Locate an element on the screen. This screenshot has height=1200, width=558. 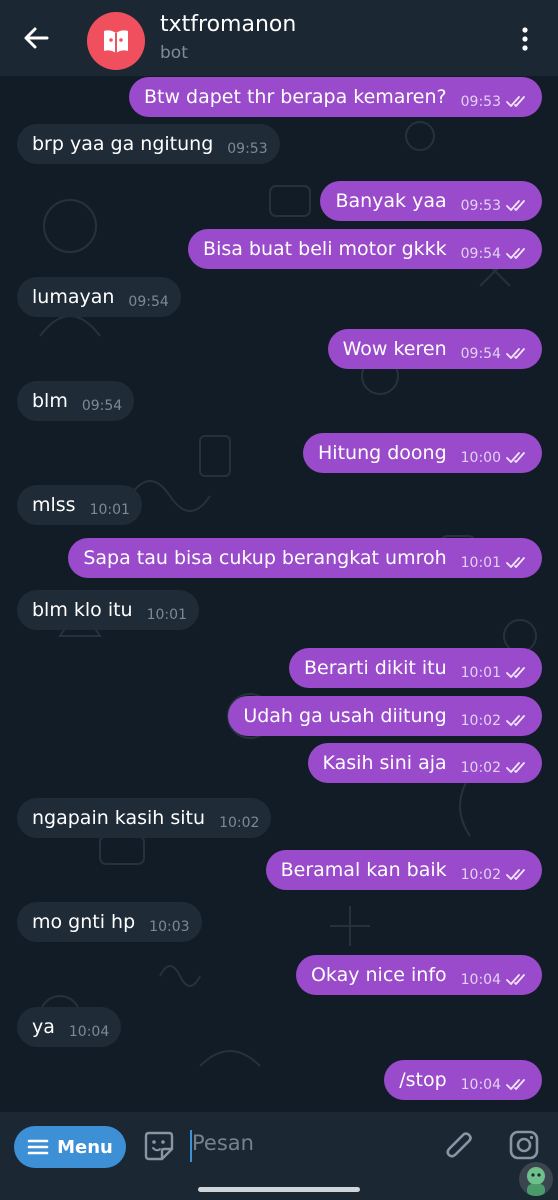
outgoing-message: /stop 10:04 is located at coordinates (463, 1080).